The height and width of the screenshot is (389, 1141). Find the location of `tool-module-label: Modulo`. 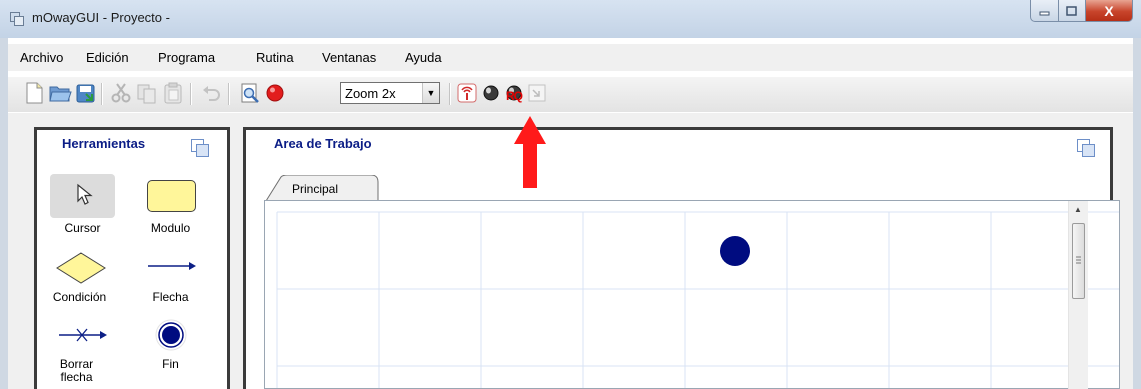

tool-module-label: Modulo is located at coordinates (170, 228).